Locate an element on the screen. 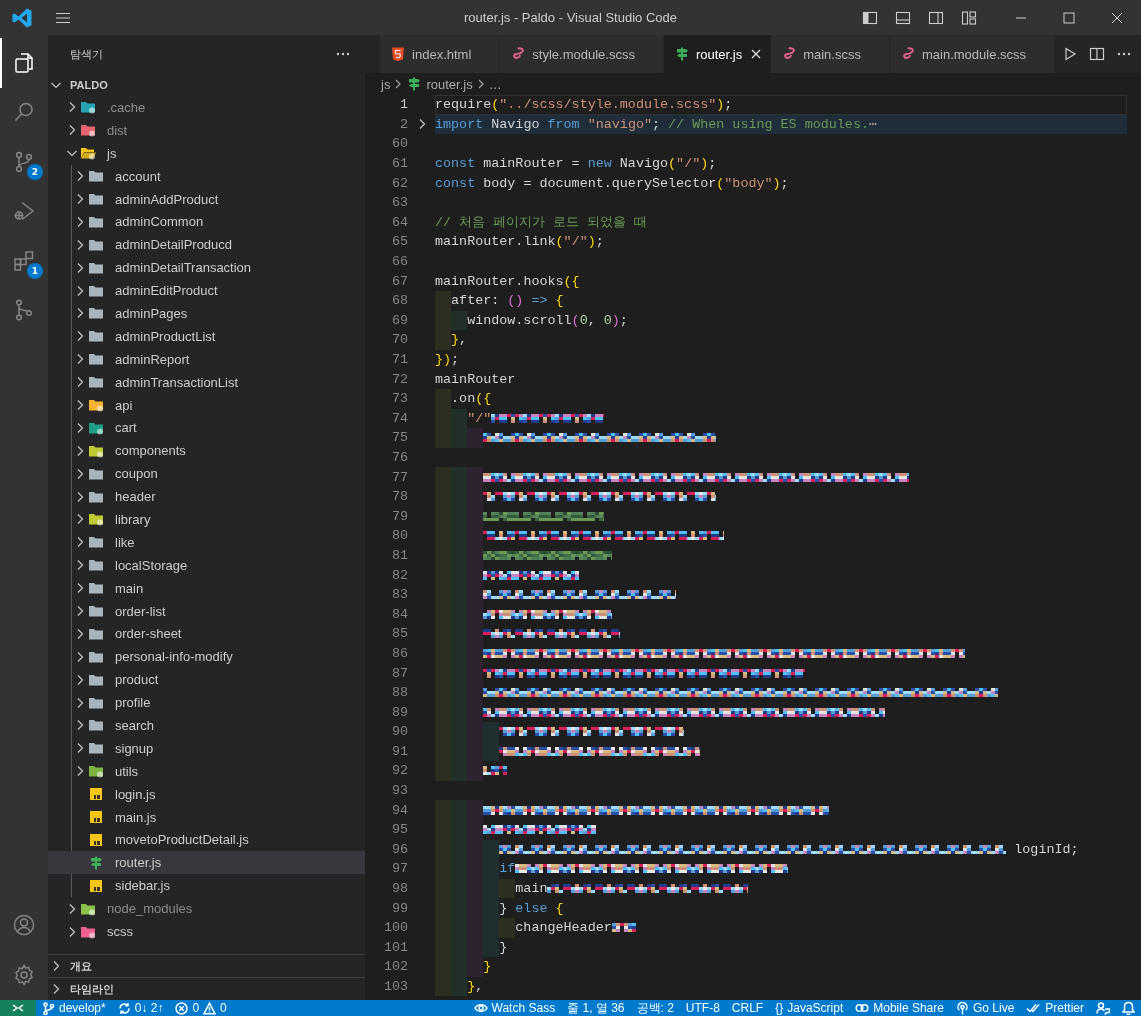  layout-icon is located at coordinates (969, 17).